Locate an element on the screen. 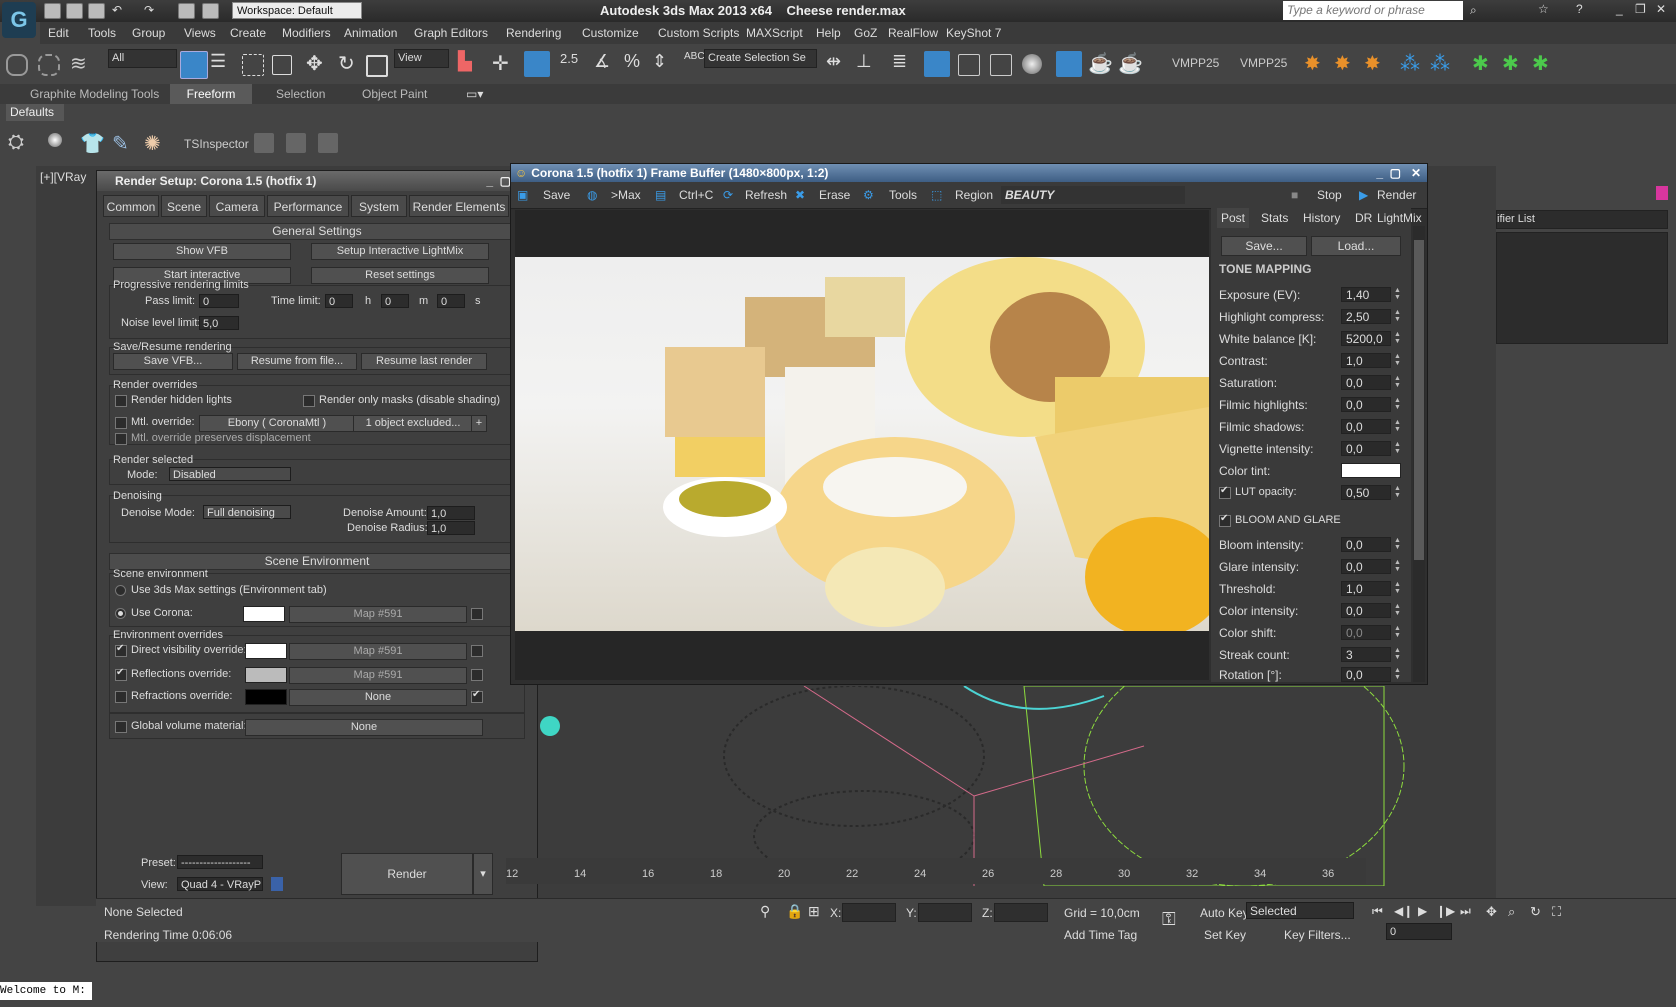  add-time-tag: Add Time Tag is located at coordinates (1100, 935).